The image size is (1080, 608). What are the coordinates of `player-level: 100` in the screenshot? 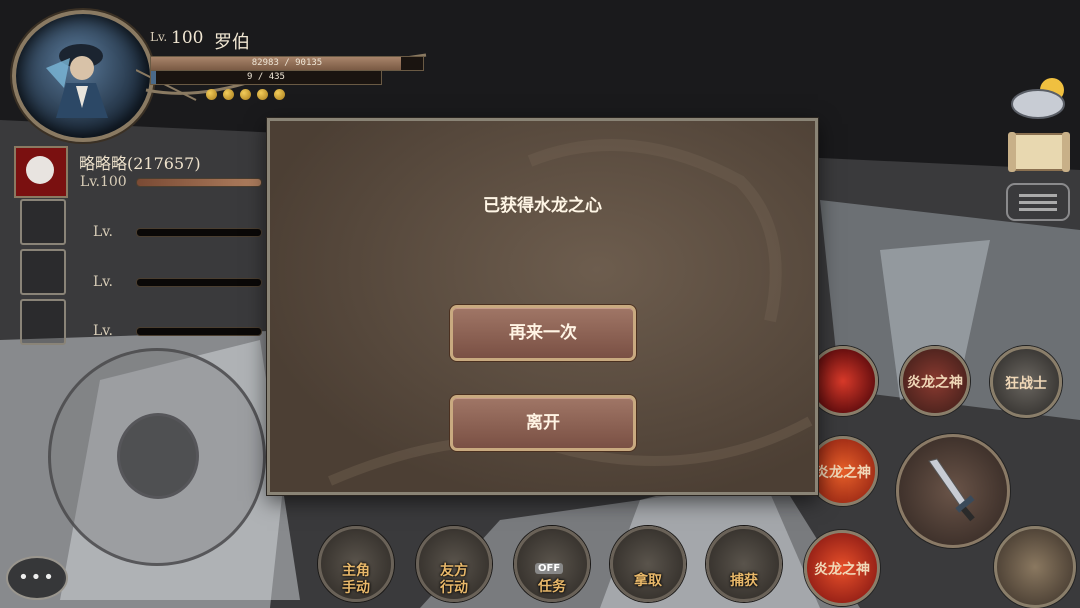 It's located at (187, 38).